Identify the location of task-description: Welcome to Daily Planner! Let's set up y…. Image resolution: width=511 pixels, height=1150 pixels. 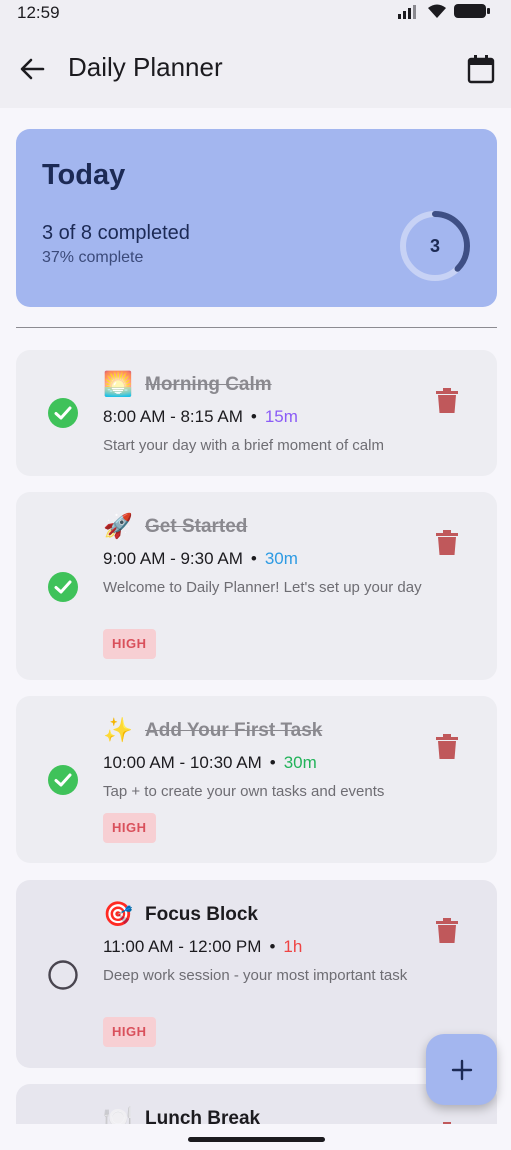
(262, 587).